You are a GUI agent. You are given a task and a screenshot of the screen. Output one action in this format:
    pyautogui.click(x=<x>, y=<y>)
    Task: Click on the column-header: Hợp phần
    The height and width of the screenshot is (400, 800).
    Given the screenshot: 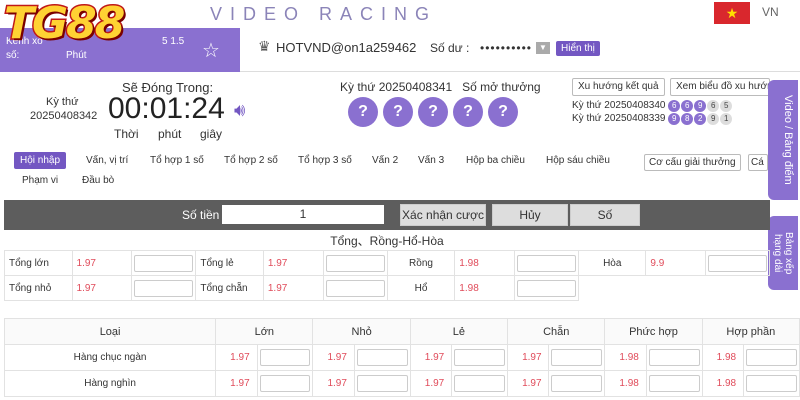 What is the action you would take?
    pyautogui.click(x=750, y=331)
    